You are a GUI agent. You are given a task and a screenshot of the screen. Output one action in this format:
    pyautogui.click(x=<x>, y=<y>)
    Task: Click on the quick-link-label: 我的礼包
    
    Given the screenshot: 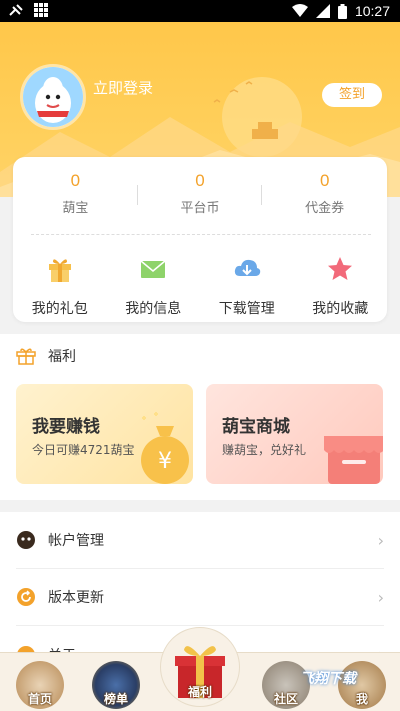 What is the action you would take?
    pyautogui.click(x=59, y=309)
    